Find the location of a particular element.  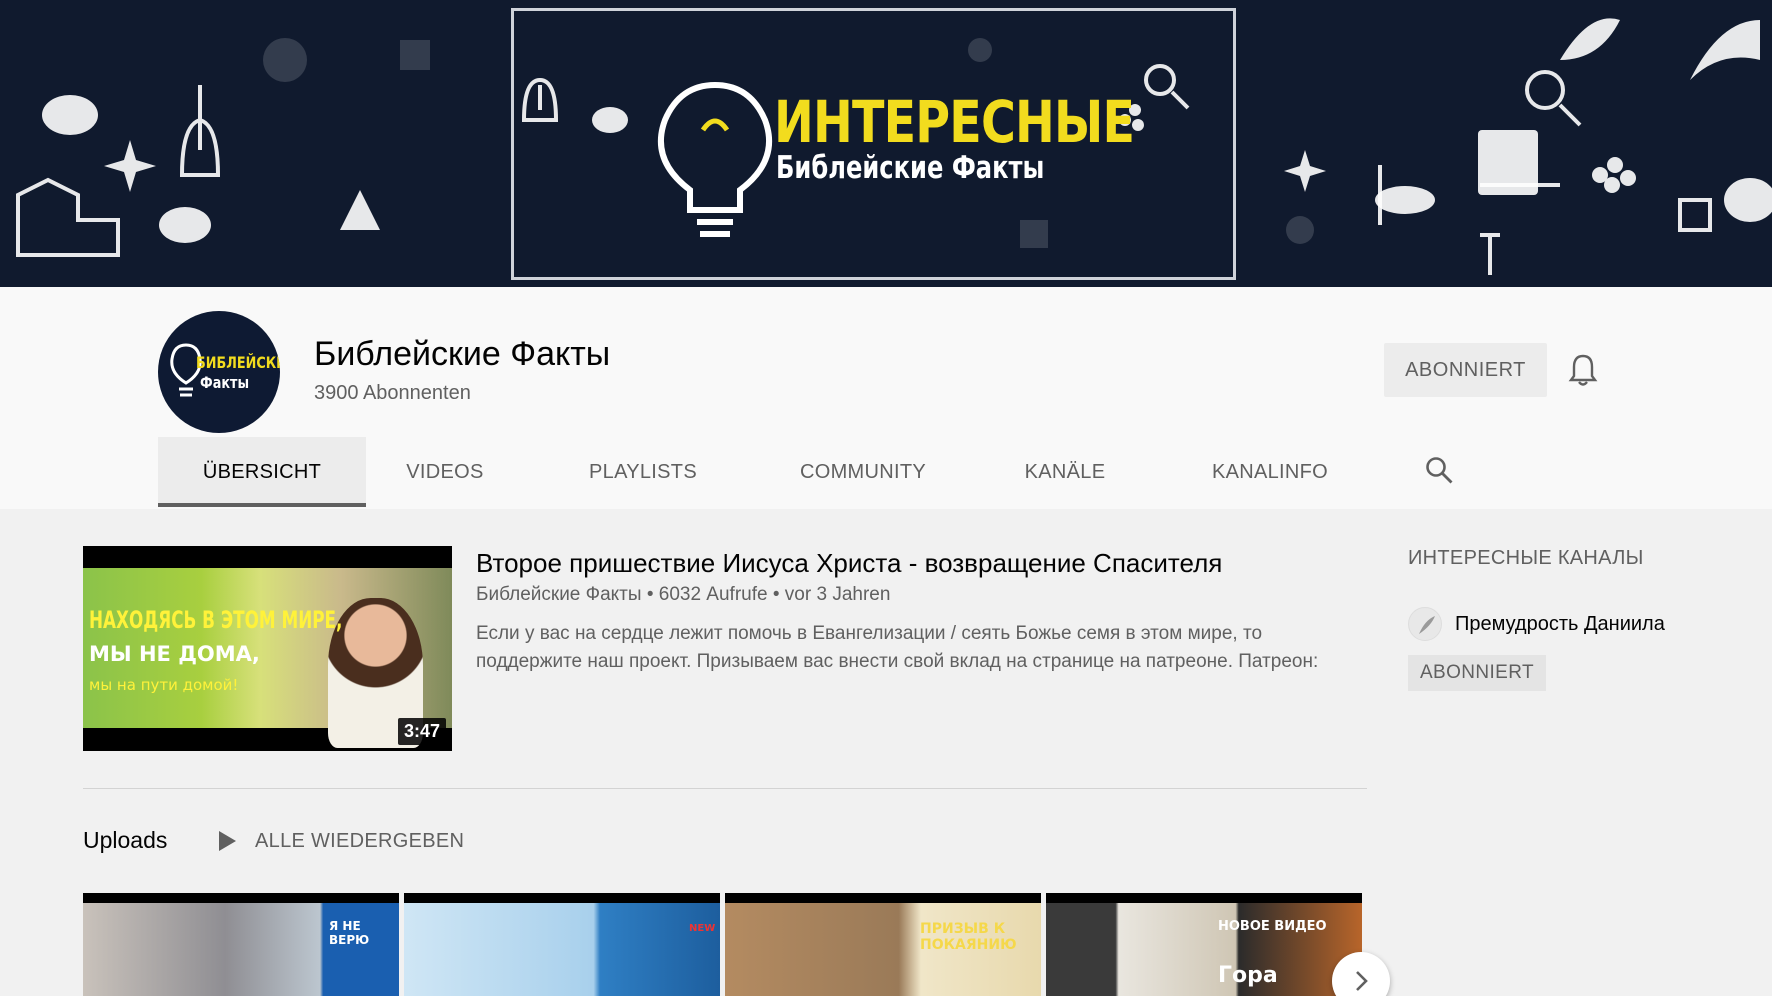

avatar-text-top: БИБЛЕЙСКИЕ is located at coordinates (238, 362).